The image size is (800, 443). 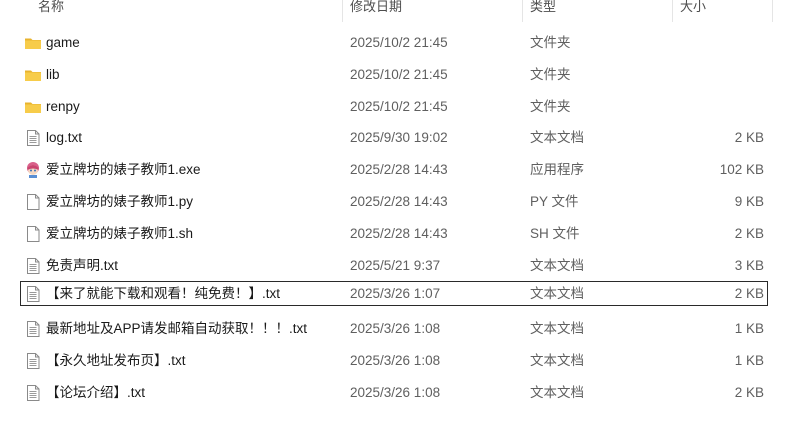 I want to click on file-row: log.txt 2025/9/30 19:02 文本文档 2 KB, so click(x=400, y=138).